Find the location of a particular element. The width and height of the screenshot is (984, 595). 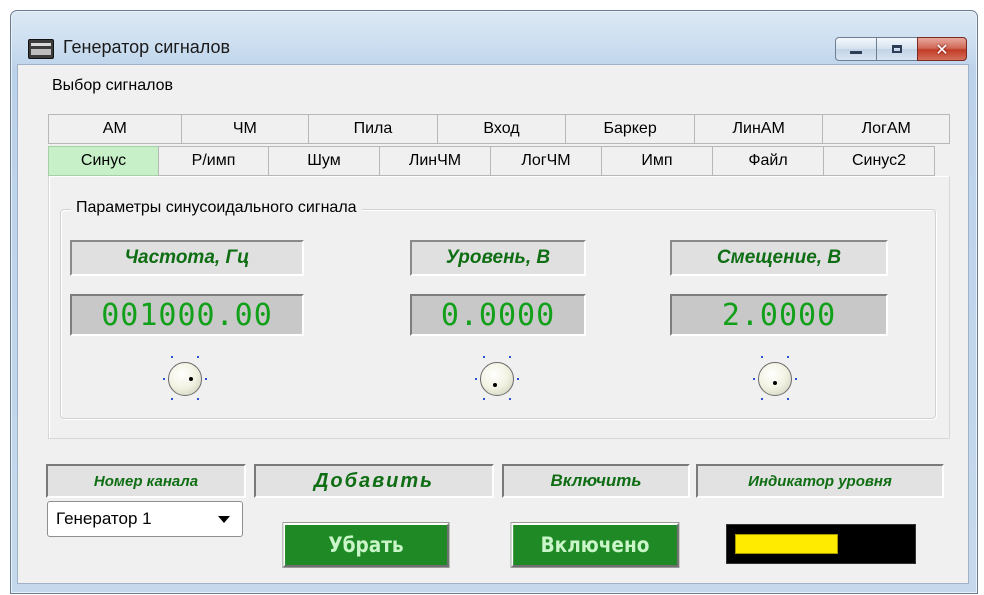

maximize-icon is located at coordinates (897, 49).